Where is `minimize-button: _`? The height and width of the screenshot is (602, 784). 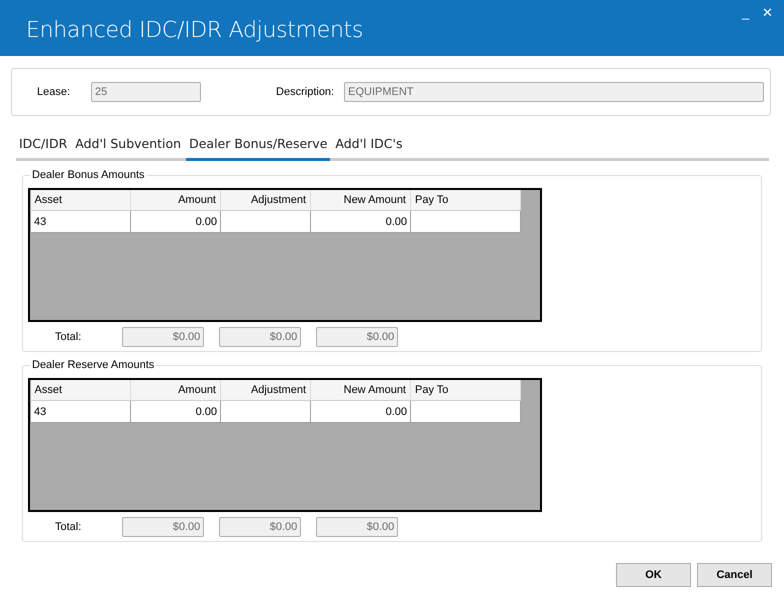 minimize-button: _ is located at coordinates (746, 12).